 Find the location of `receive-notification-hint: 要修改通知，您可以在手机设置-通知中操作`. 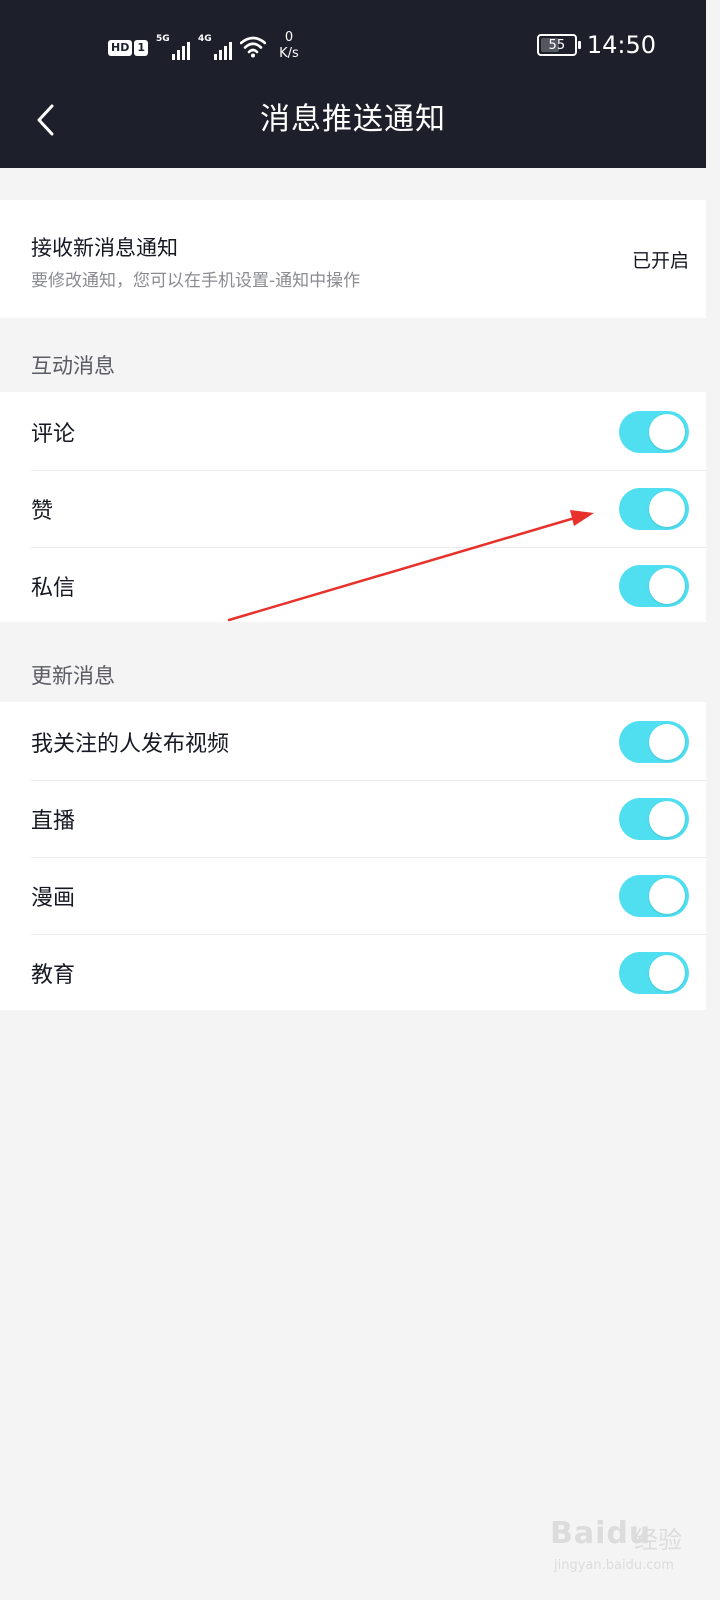

receive-notification-hint: 要修改通知，您可以在手机设置-通知中操作 is located at coordinates (196, 281).